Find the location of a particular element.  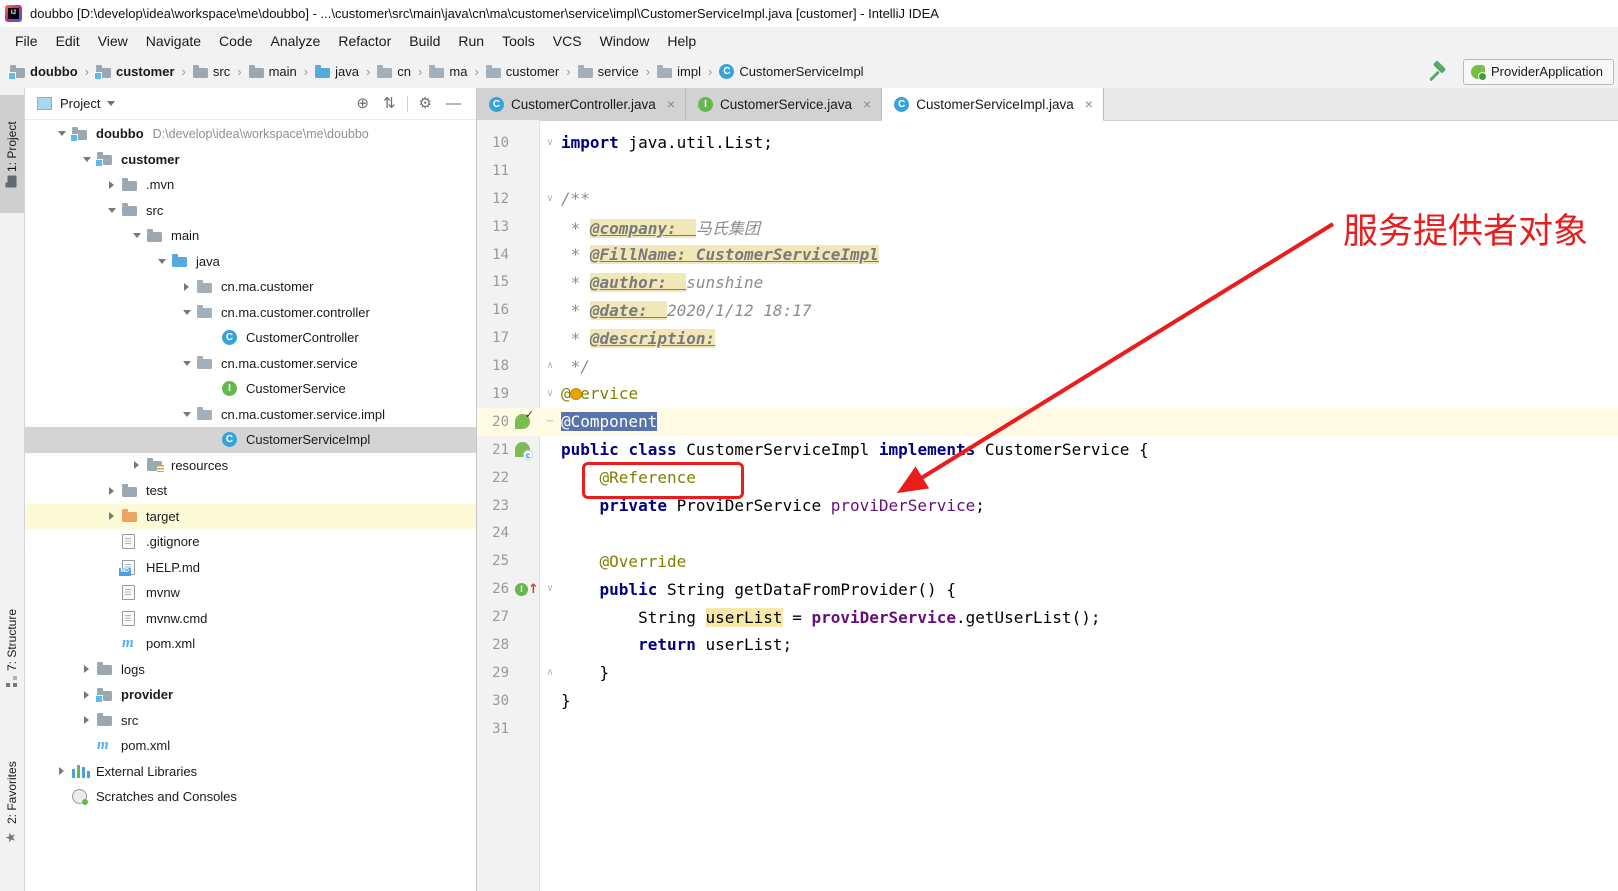

tree-item-logs: logs is located at coordinates (250, 670).